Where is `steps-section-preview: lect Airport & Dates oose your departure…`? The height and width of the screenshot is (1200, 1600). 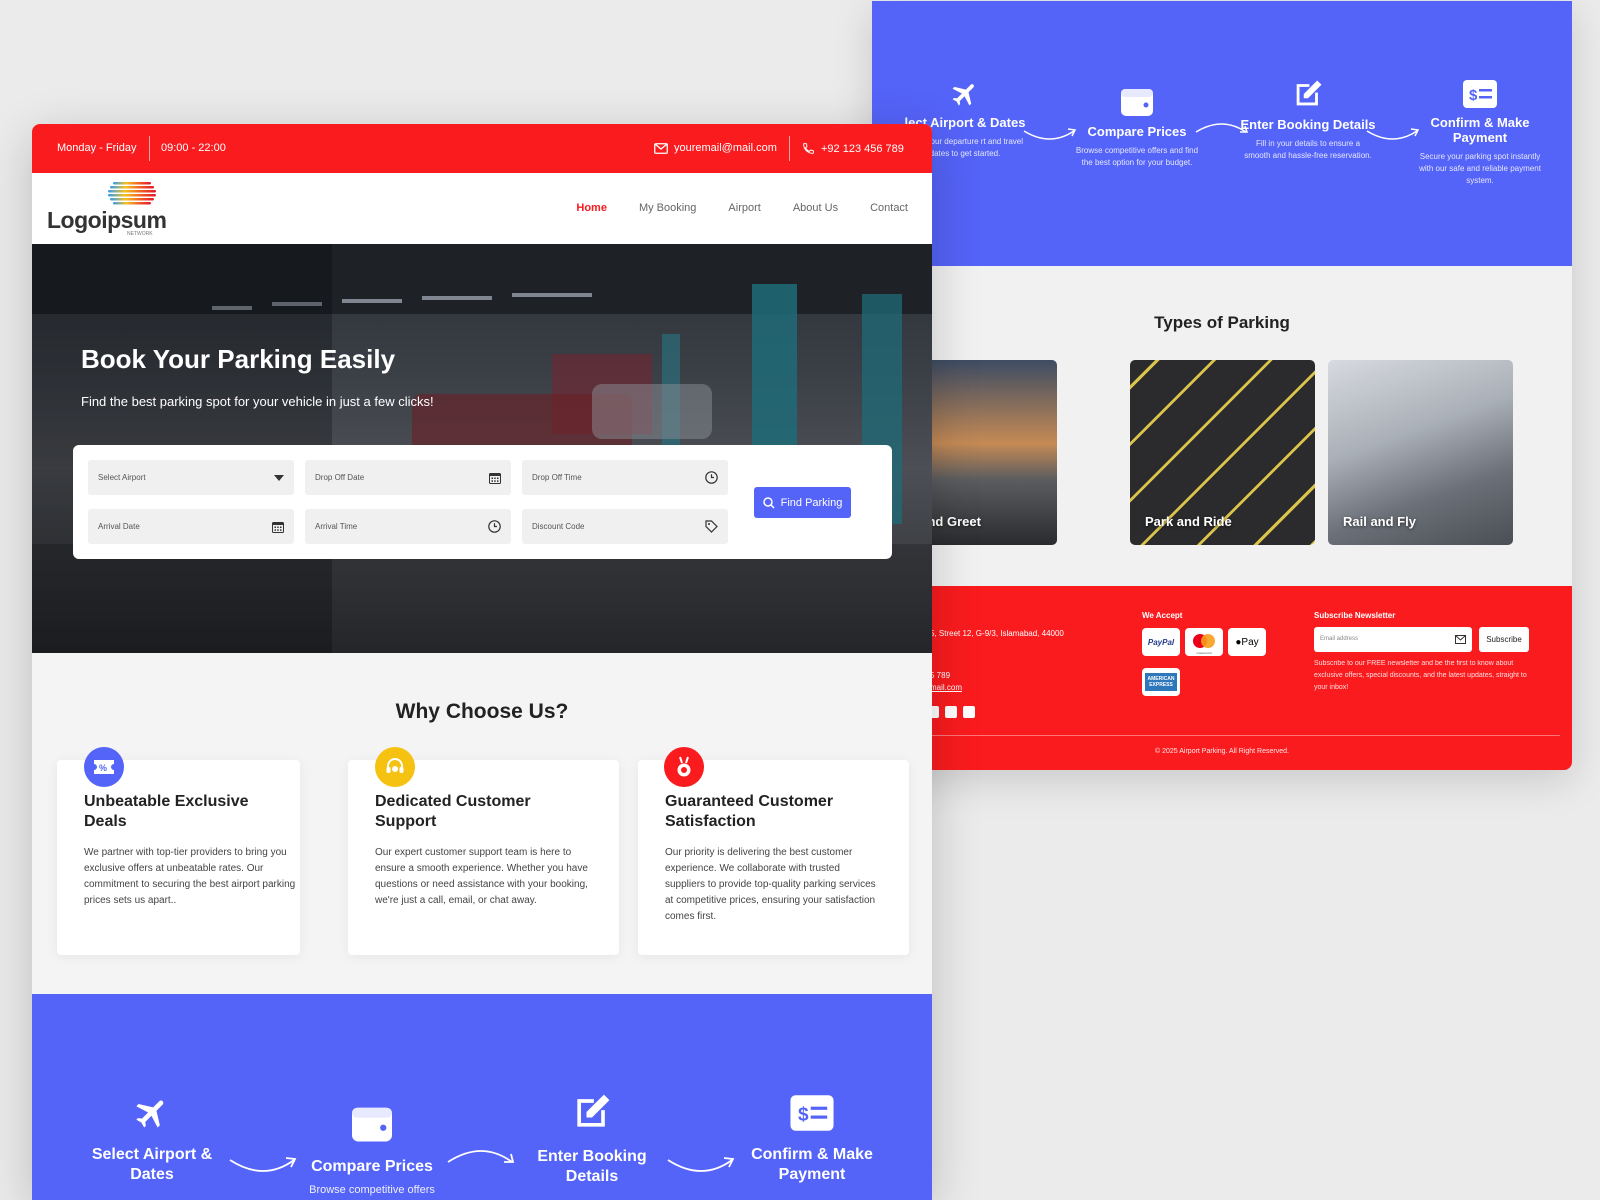 steps-section-preview: lect Airport & Dates oose your departure… is located at coordinates (1222, 133).